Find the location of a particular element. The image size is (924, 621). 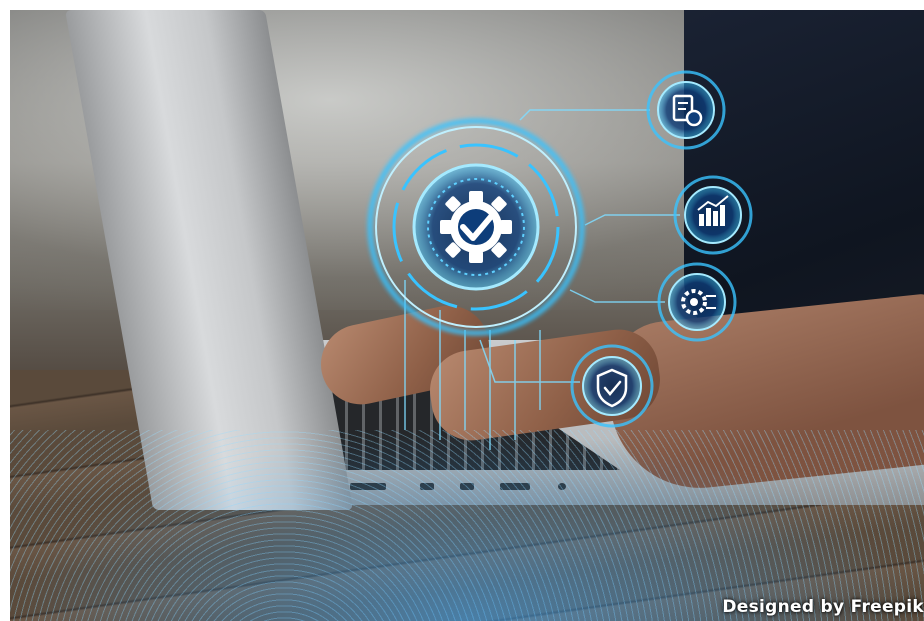

chip-gear-icon is located at coordinates (697, 302).